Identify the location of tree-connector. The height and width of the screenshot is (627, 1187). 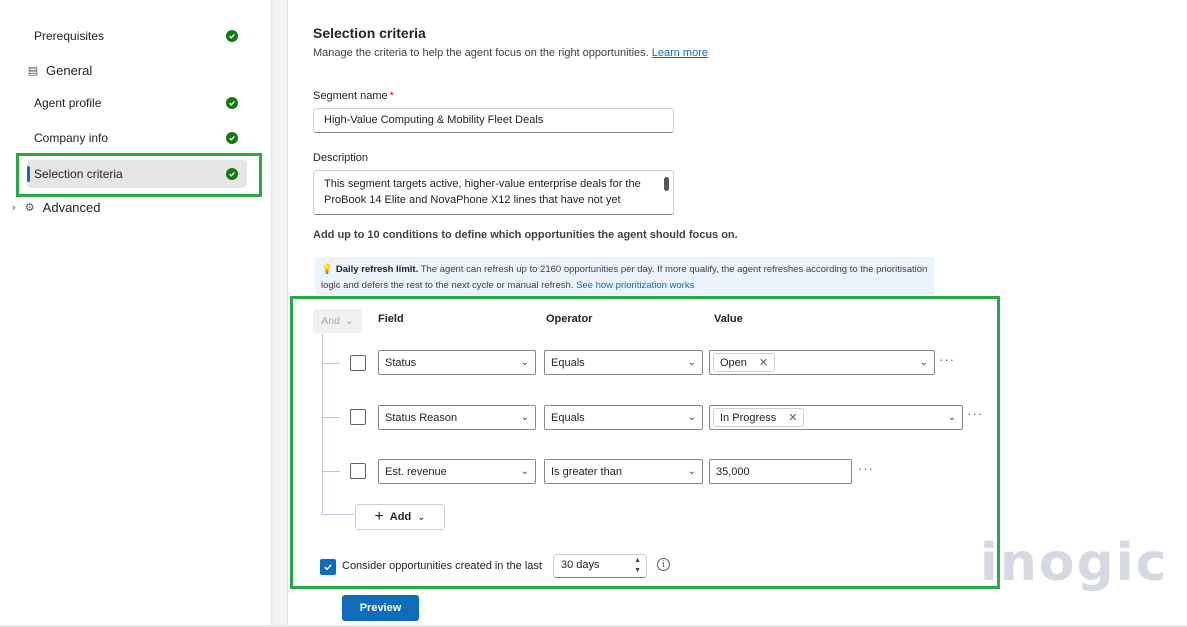
(322, 424).